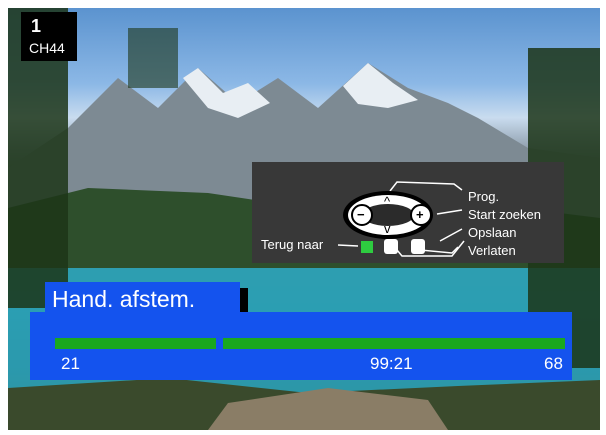 The height and width of the screenshot is (435, 606). I want to click on value-right: 68, so click(553, 363).